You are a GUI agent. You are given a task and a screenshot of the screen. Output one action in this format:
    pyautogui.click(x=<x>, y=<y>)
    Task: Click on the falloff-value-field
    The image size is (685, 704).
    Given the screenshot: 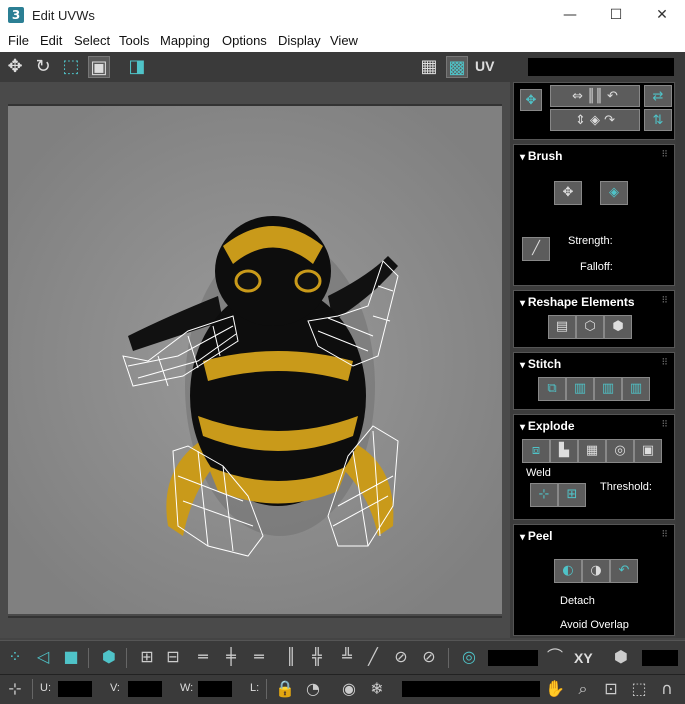 What is the action you would take?
    pyautogui.click(x=513, y=658)
    